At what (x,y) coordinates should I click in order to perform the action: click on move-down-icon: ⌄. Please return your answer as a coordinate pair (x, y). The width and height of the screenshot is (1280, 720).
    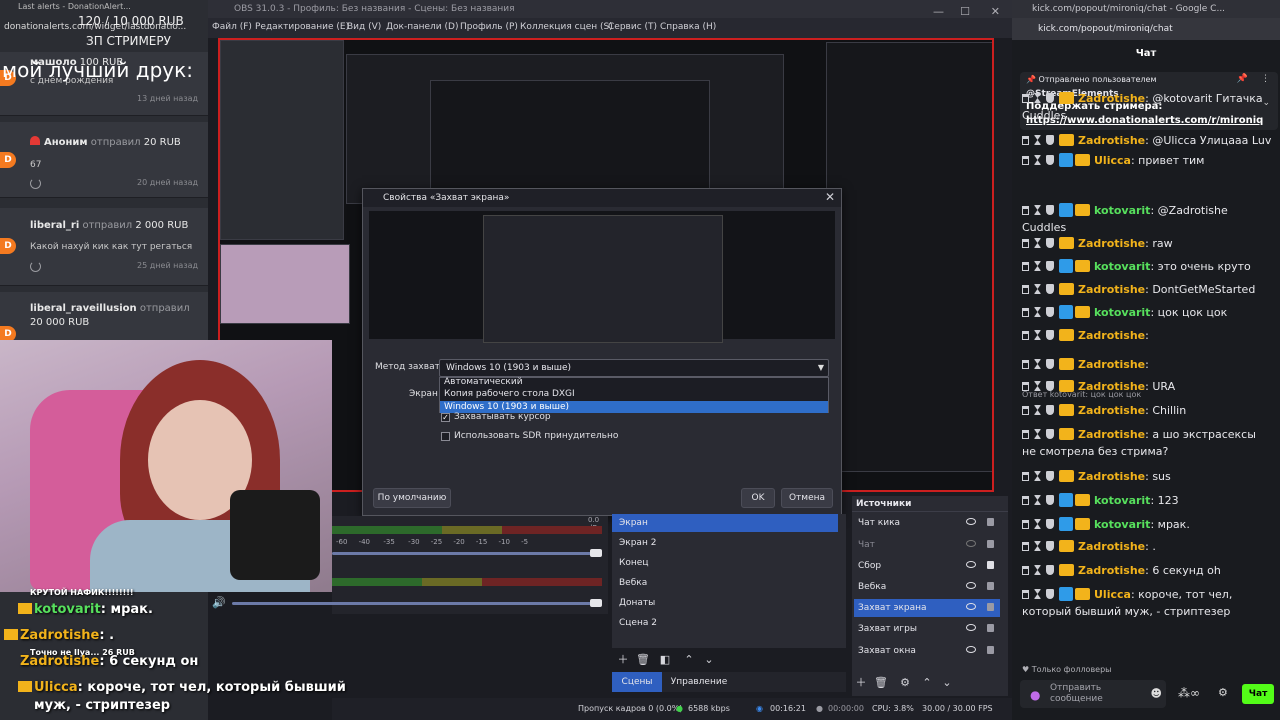
    Looking at the image, I should click on (947, 683).